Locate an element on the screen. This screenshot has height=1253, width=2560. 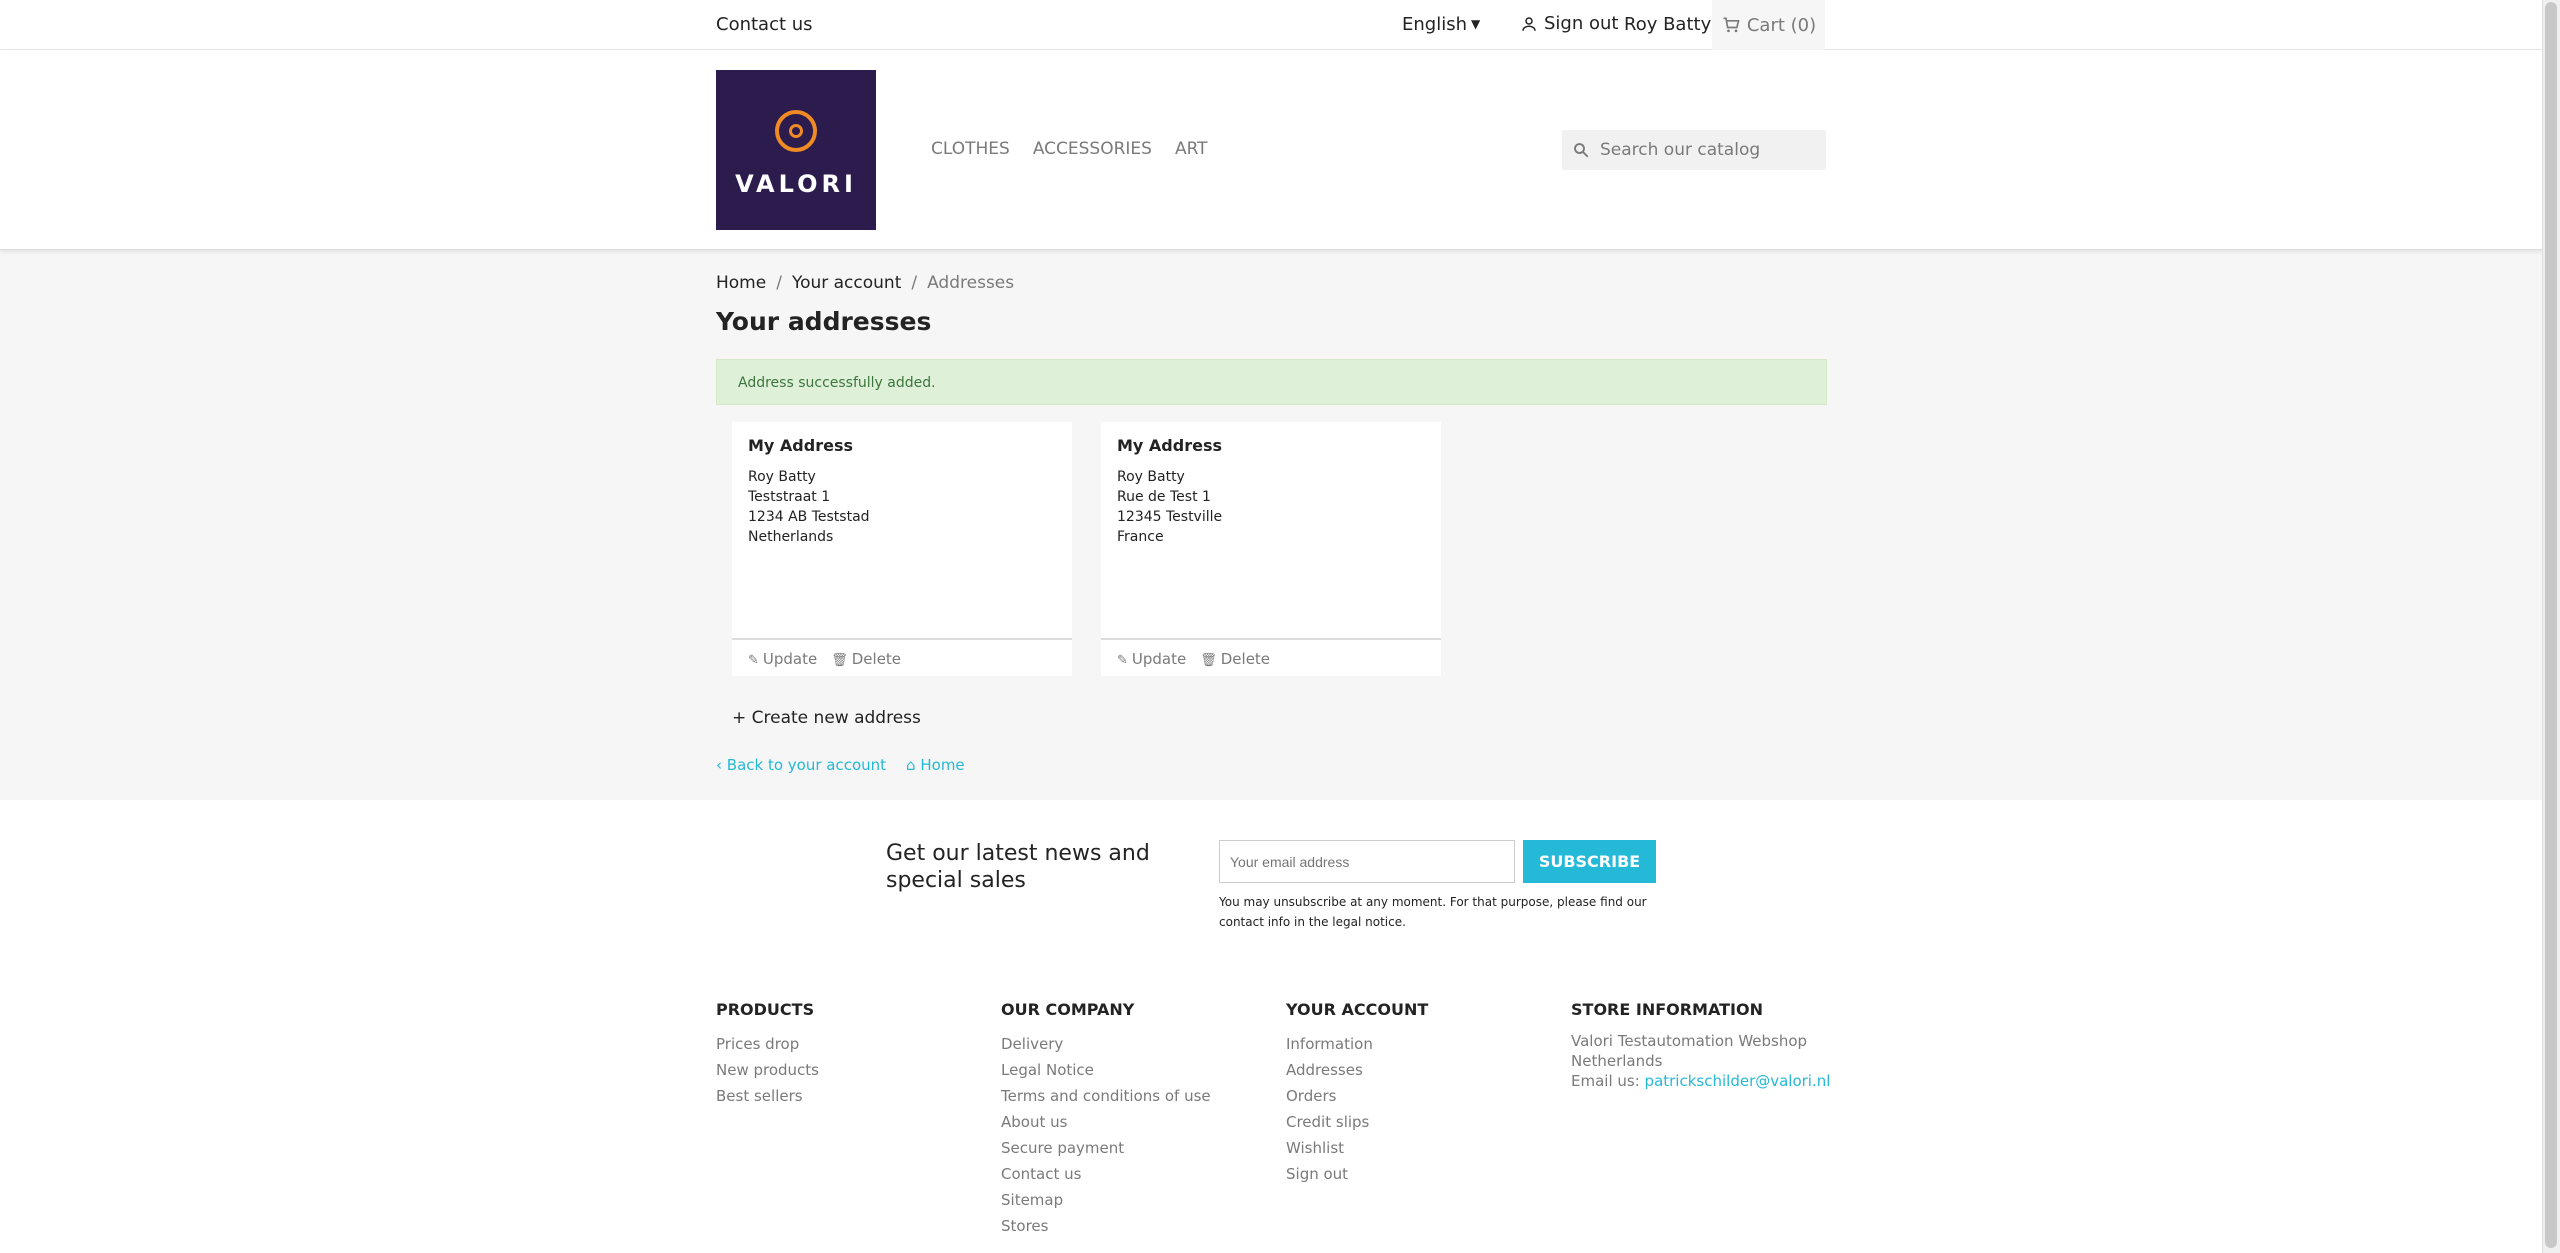
search-input: Search our catalog is located at coordinates (1694, 150).